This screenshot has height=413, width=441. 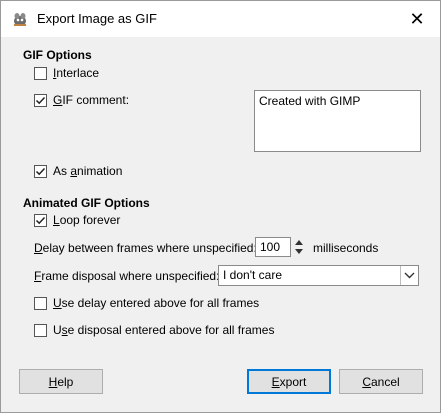 I want to click on delay-unit-label: milliseconds, so click(x=346, y=248).